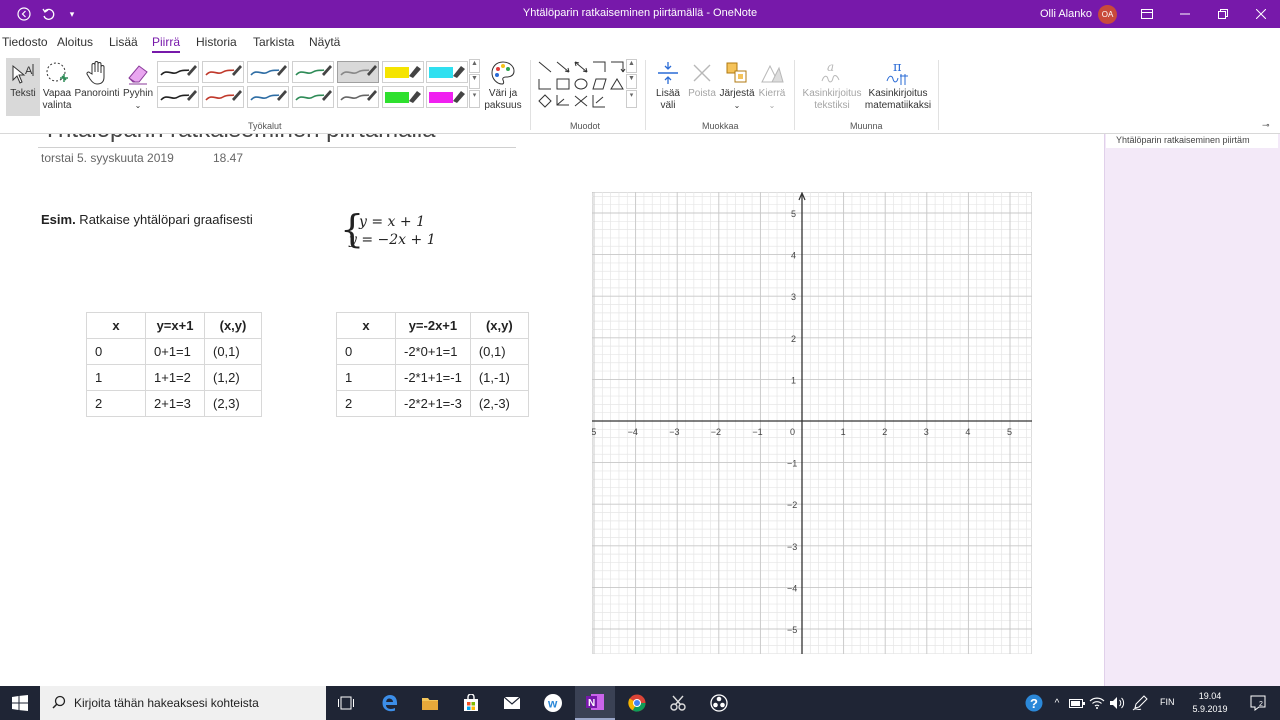 The image size is (1280, 720). What do you see at coordinates (793, 380) in the screenshot?
I see `y-tick-label: 1` at bounding box center [793, 380].